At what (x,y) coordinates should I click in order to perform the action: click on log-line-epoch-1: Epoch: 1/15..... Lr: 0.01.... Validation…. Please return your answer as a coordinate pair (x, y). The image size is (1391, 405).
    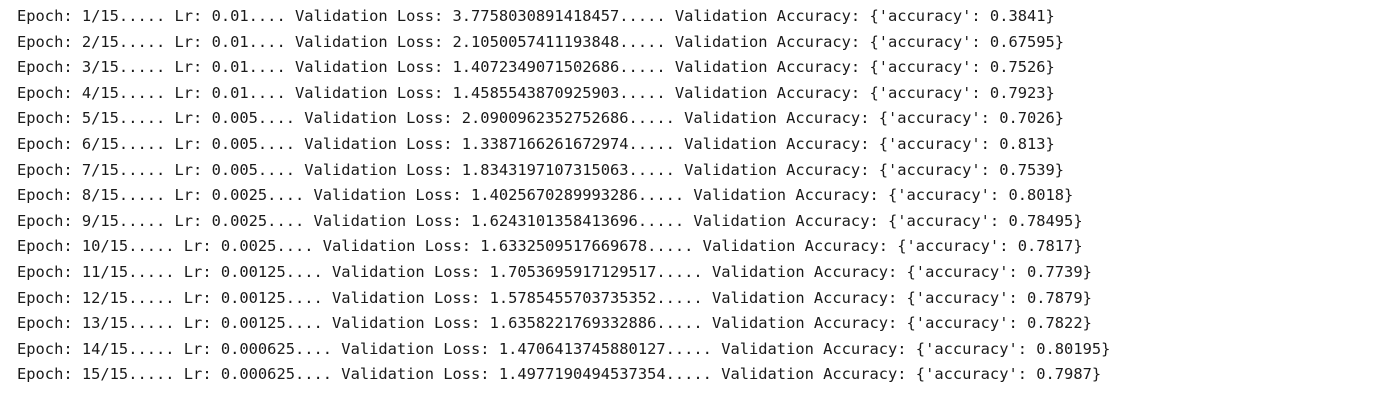
    Looking at the image, I should click on (536, 16).